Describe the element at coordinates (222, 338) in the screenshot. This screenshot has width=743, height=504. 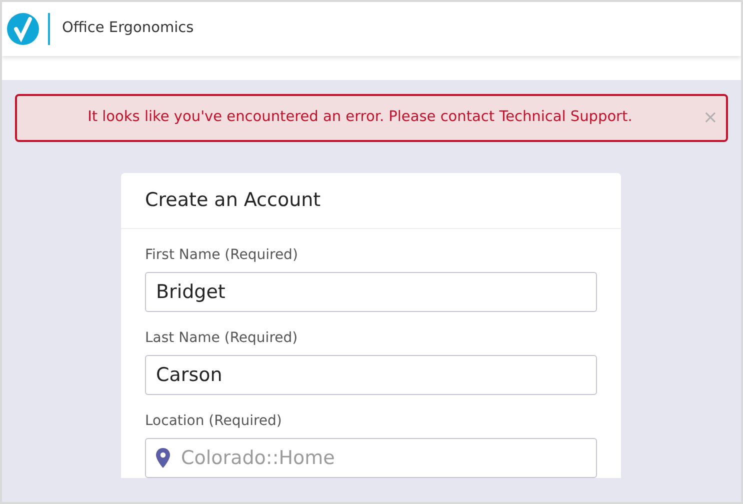
I see `field-label: Last Name (Required)` at that location.